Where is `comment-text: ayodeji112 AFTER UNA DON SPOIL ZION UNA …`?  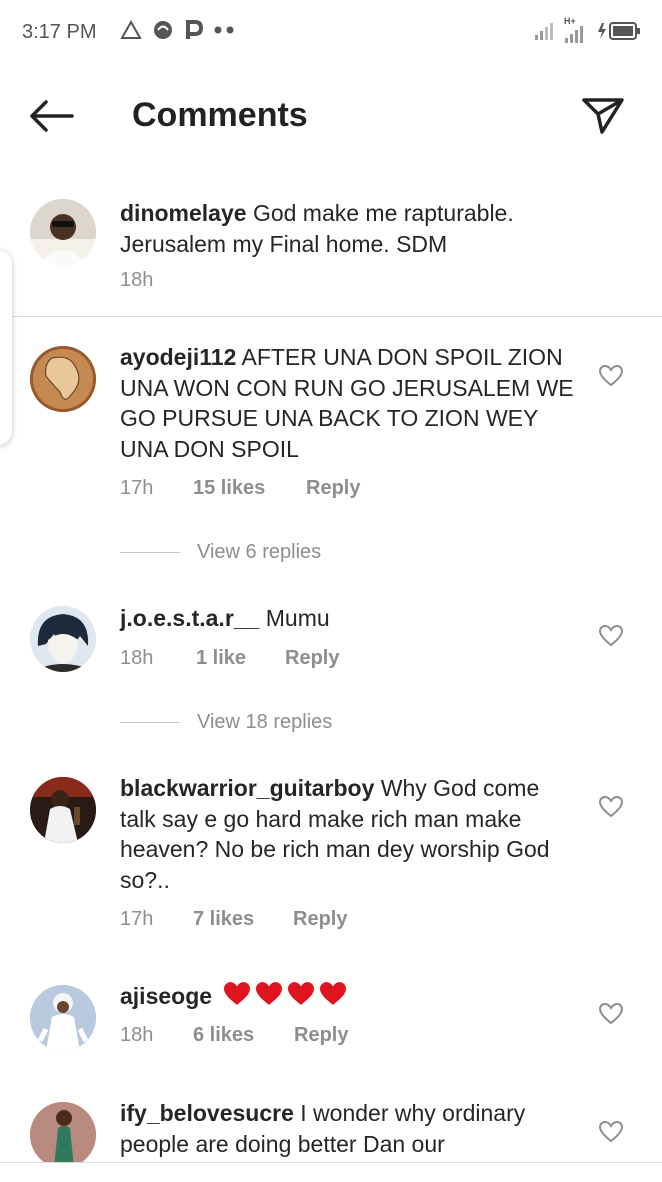 comment-text: ayodeji112 AFTER UNA DON SPOIL ZION UNA … is located at coordinates (350, 403).